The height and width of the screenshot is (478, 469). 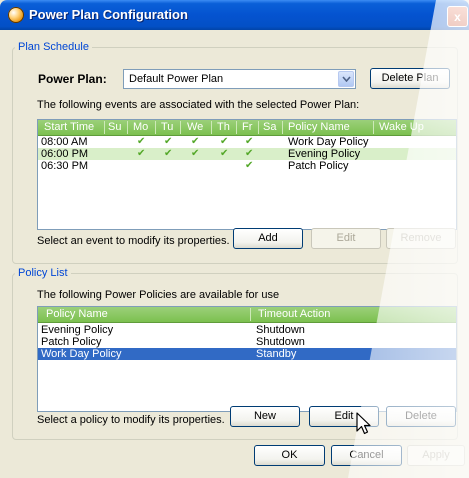 What do you see at coordinates (69, 127) in the screenshot?
I see `column-start-time: Start Time` at bounding box center [69, 127].